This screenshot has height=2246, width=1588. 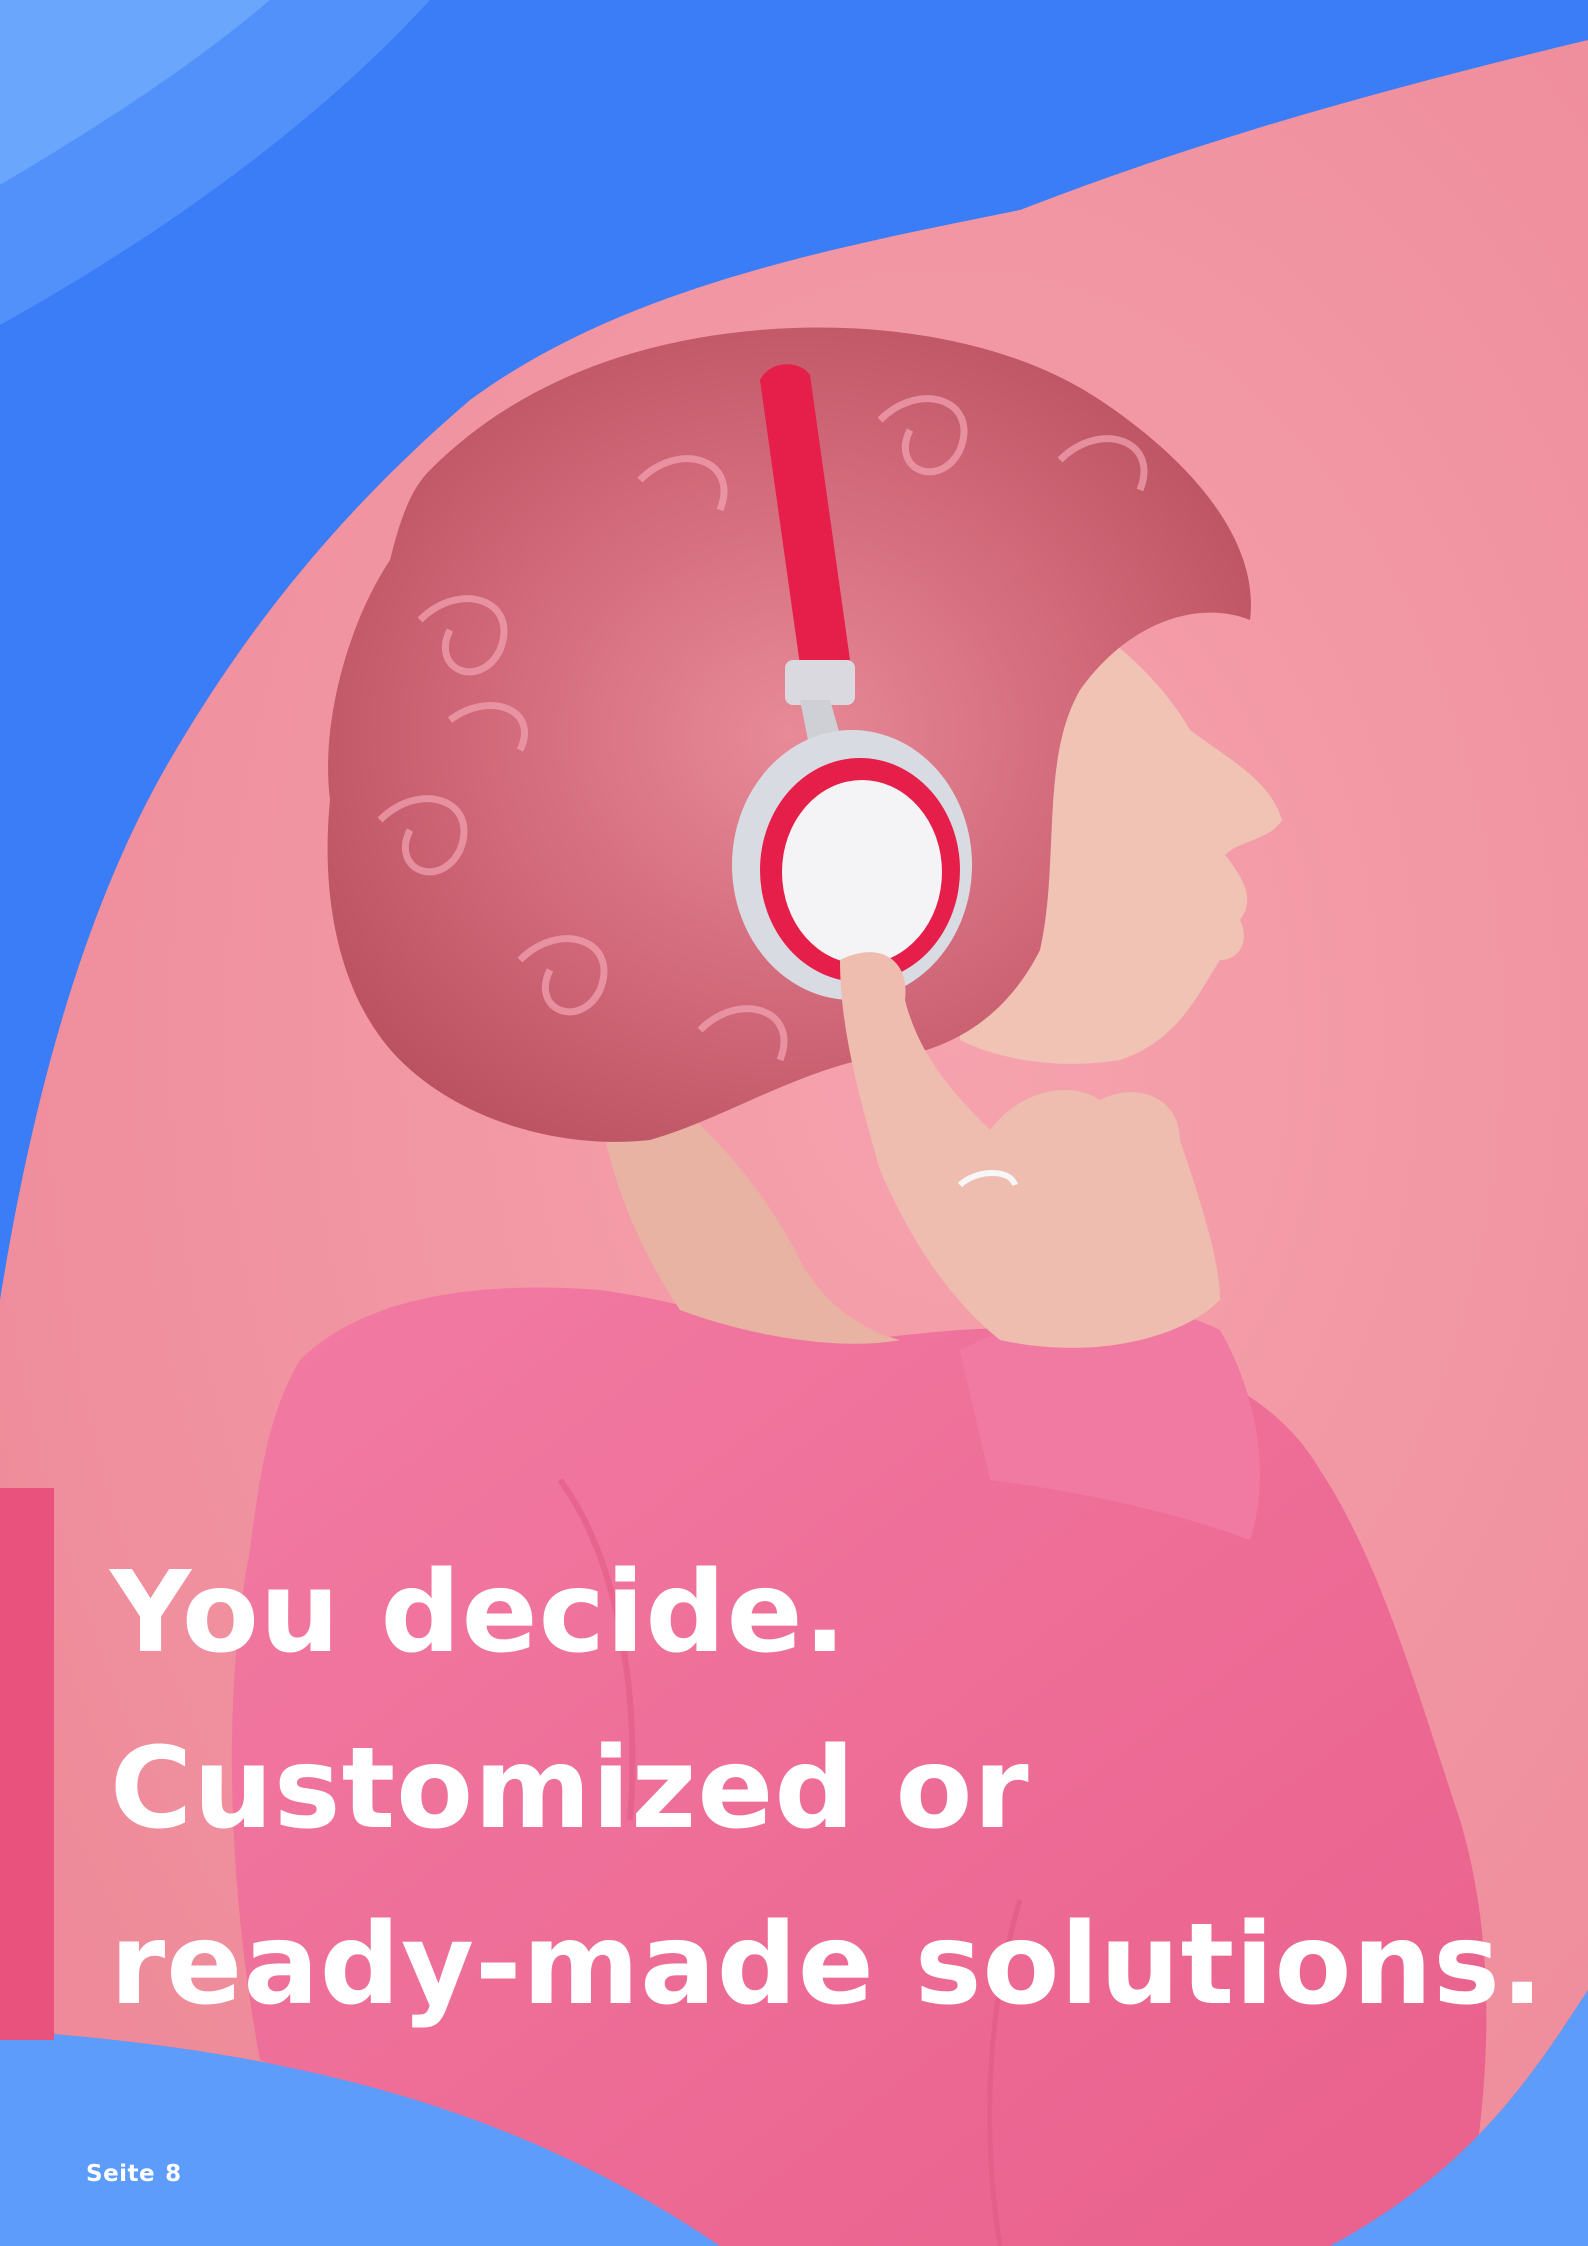 I want to click on page-number-value: 8, so click(x=173, y=2174).